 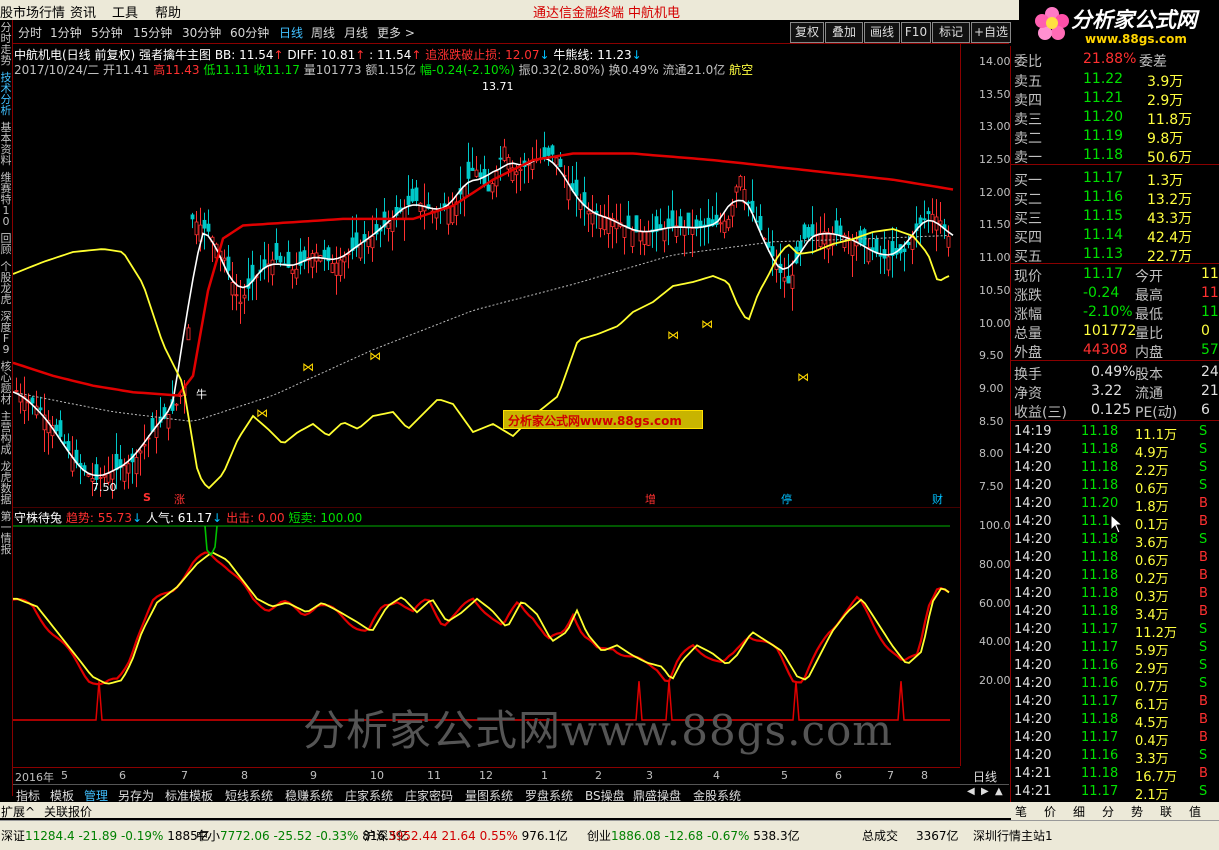 What do you see at coordinates (1021, 811) in the screenshot?
I see `quote-panel-tab: 笔` at bounding box center [1021, 811].